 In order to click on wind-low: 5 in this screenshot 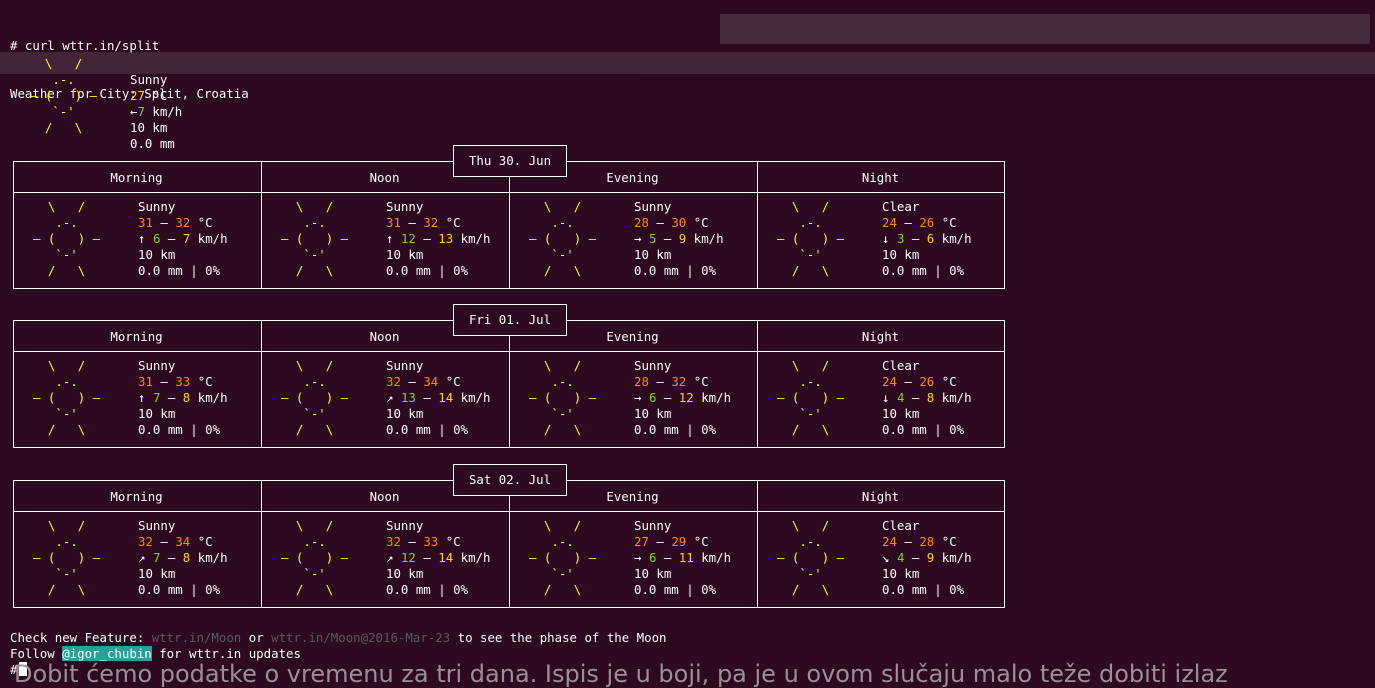, I will do `click(652, 238)`.